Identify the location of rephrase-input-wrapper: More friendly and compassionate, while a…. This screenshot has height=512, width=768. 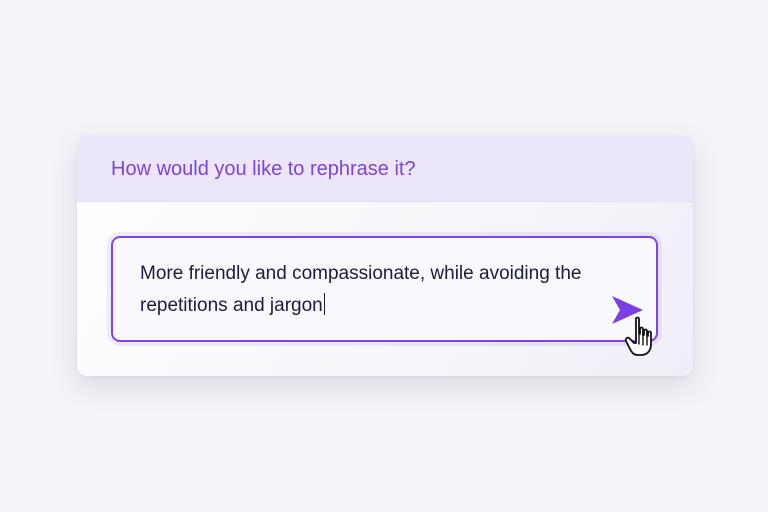
(396, 290).